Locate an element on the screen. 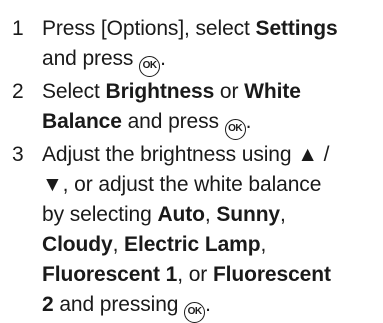 Image resolution: width=383 pixels, height=323 pixels. step-text-line: by selecting Auto, Sunny, is located at coordinates (212, 215).